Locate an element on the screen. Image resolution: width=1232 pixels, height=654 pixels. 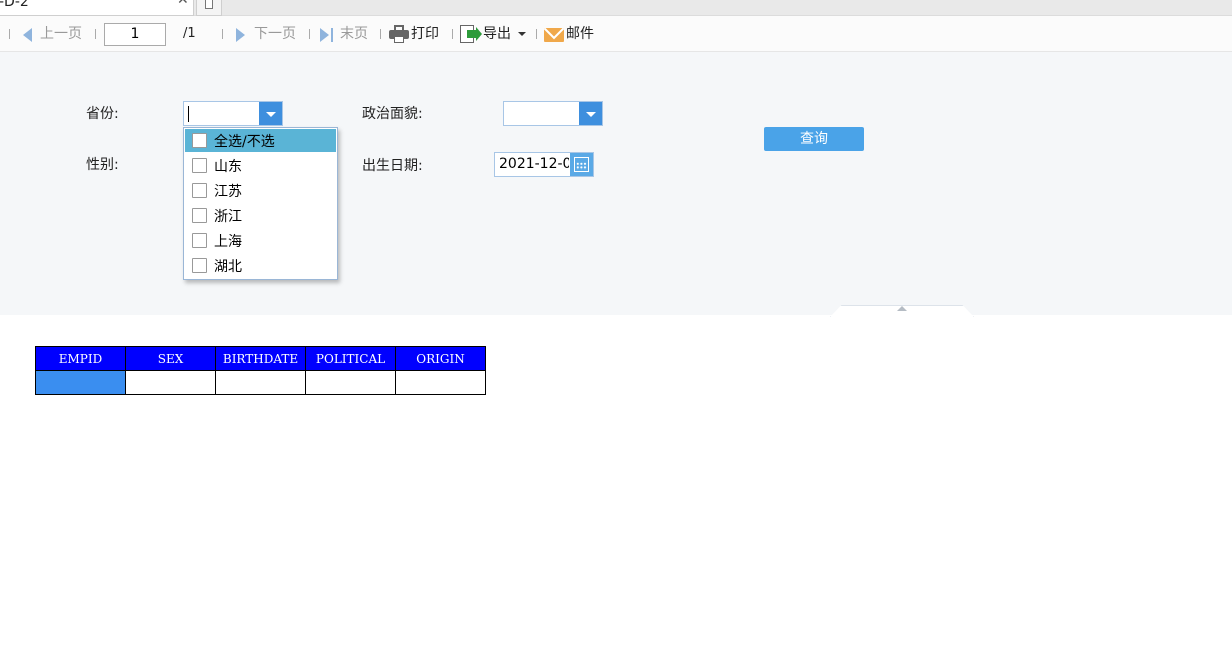
tab-title: -D-2 is located at coordinates (14, 5).